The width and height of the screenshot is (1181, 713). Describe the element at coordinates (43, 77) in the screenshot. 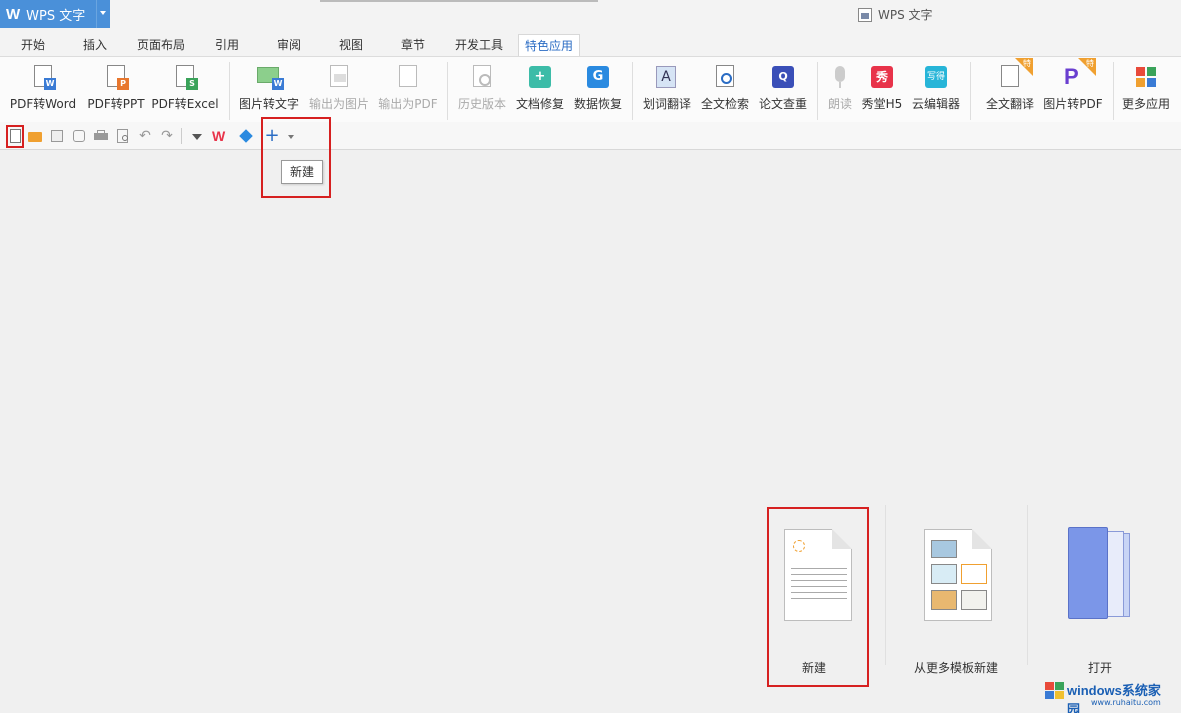

I see `pdf-to-word-icon: W` at that location.